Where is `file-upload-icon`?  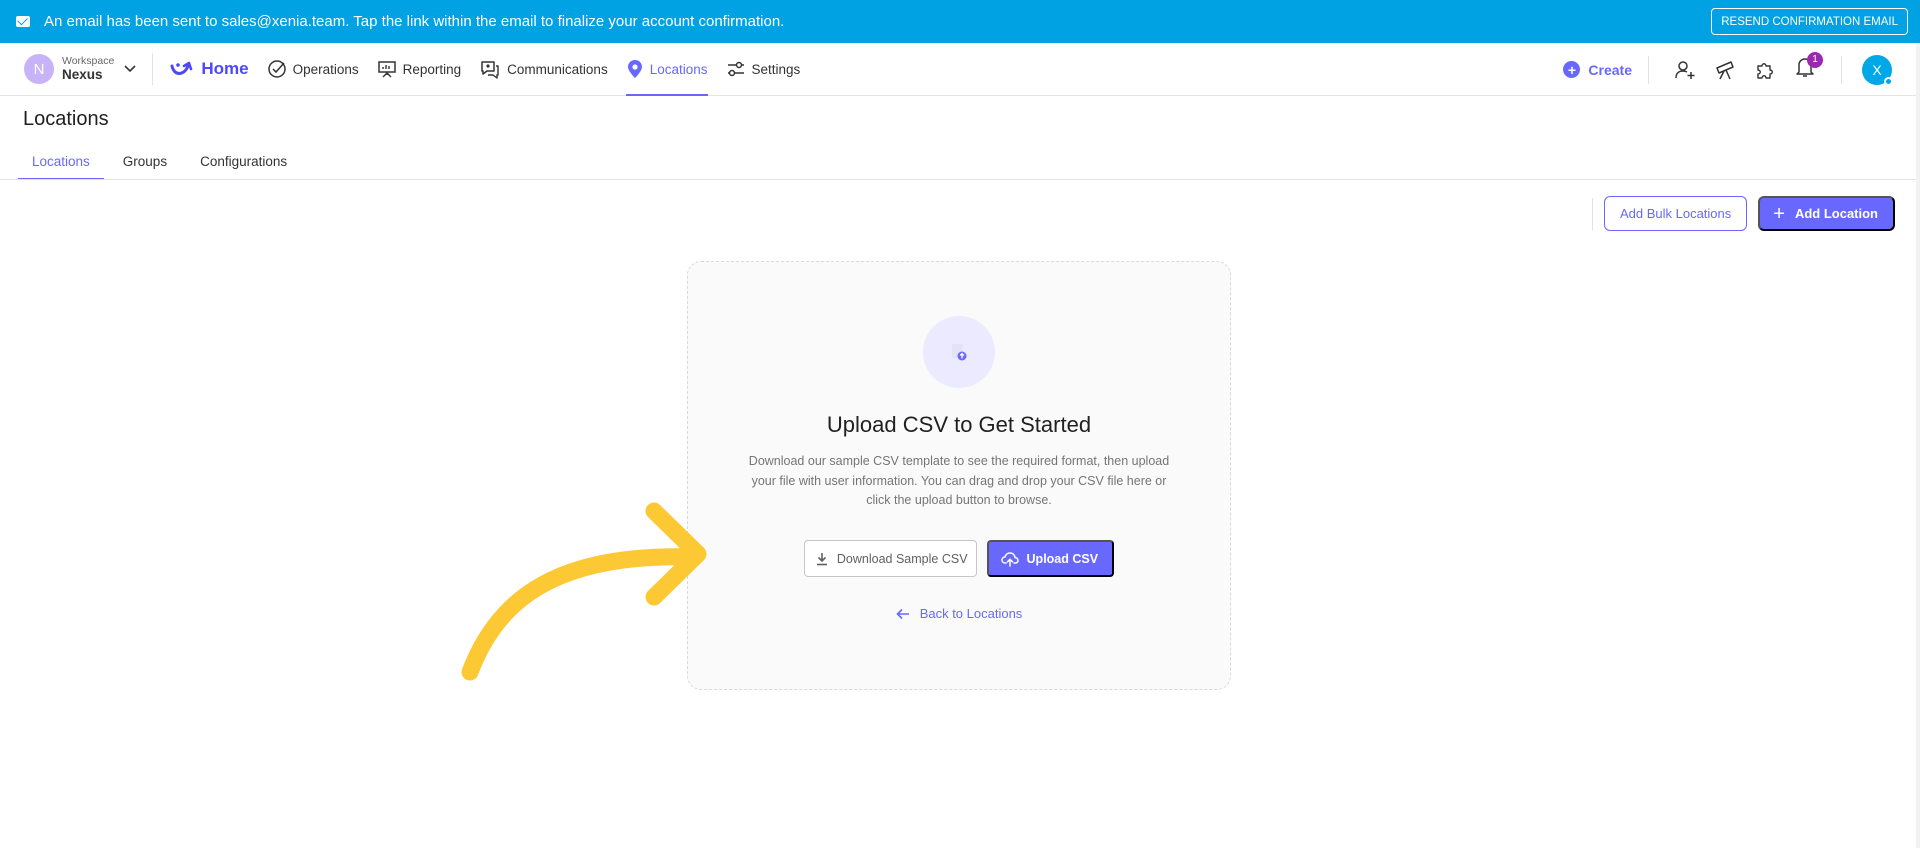 file-upload-icon is located at coordinates (959, 352).